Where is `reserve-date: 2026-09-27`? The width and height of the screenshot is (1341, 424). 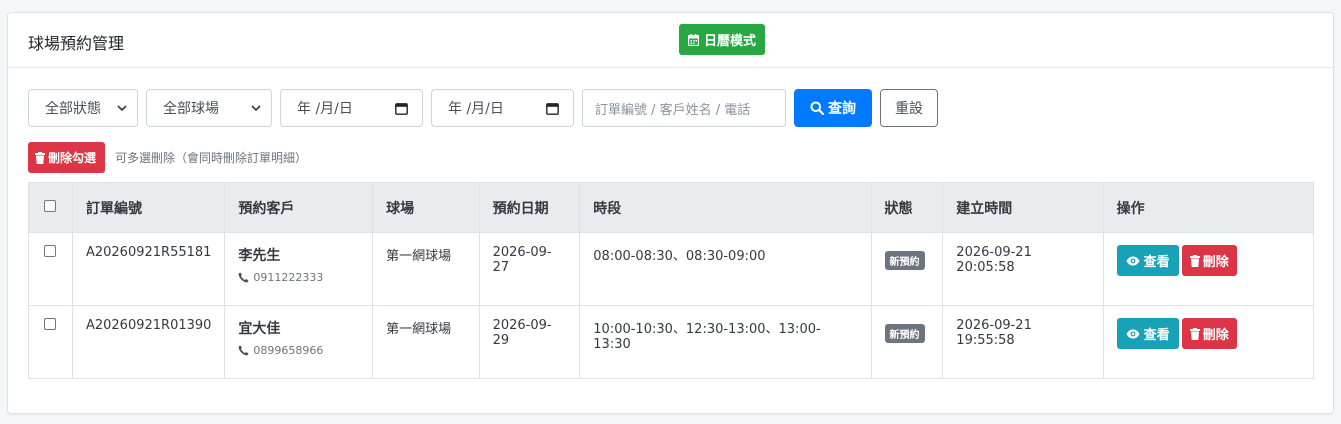 reserve-date: 2026-09-27 is located at coordinates (529, 269).